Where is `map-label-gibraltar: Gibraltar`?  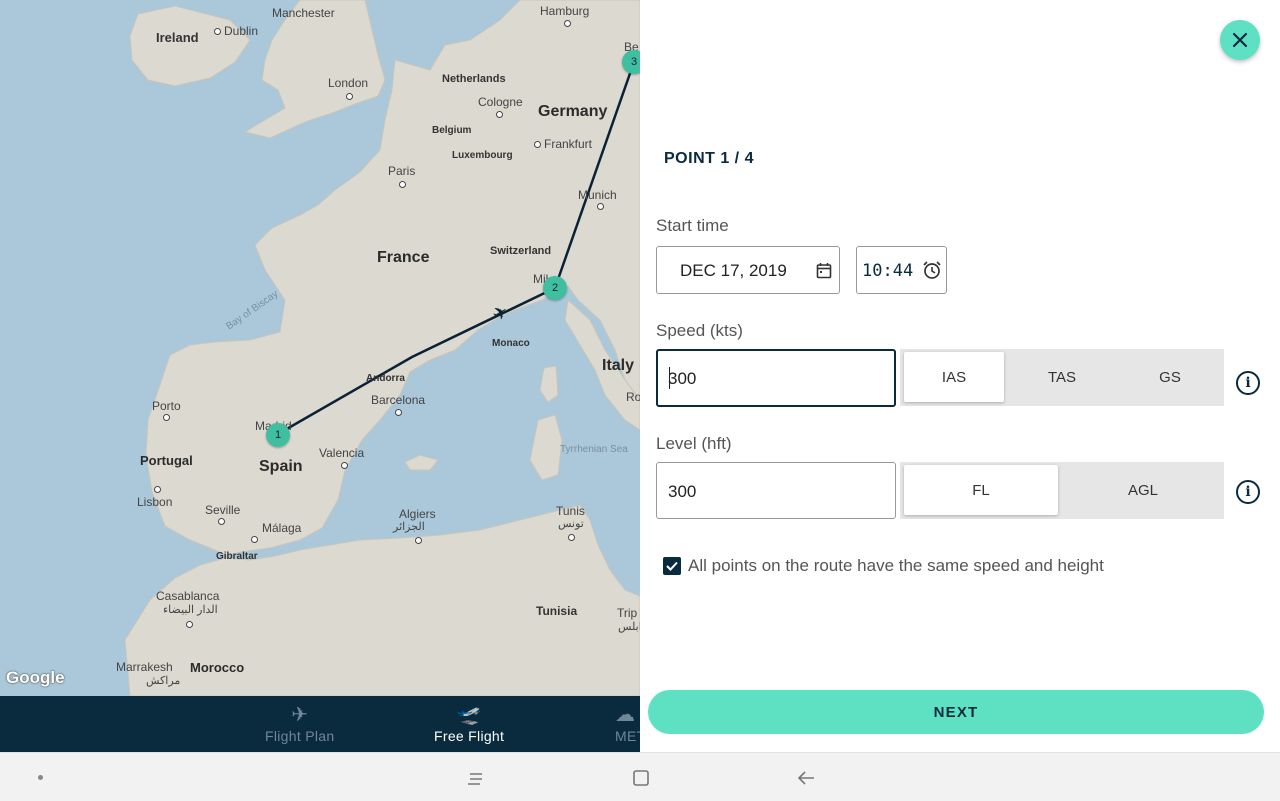 map-label-gibraltar: Gibraltar is located at coordinates (237, 556).